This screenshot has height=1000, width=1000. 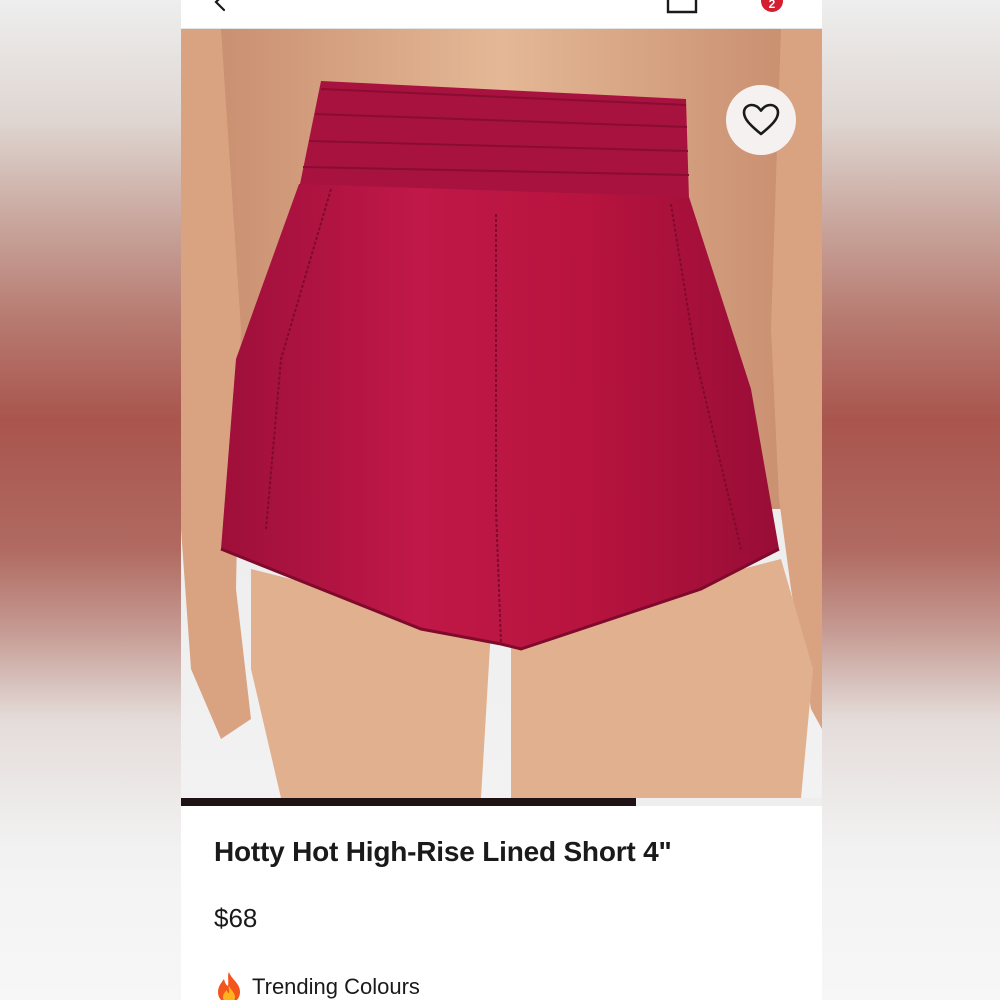 What do you see at coordinates (221, 8) in the screenshot?
I see `chevron-left-icon` at bounding box center [221, 8].